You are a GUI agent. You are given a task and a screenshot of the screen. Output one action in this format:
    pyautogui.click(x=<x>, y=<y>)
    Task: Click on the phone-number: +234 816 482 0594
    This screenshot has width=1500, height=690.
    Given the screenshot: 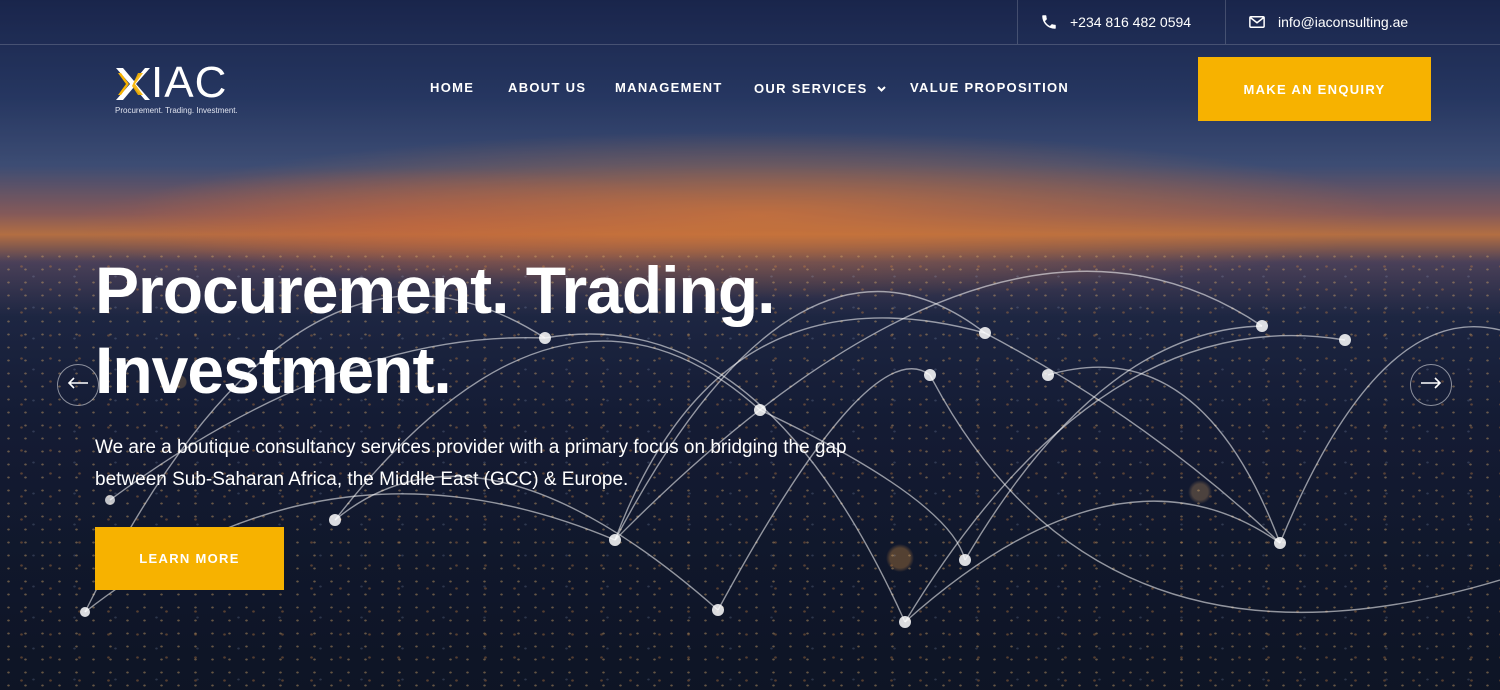 What is the action you would take?
    pyautogui.click(x=1131, y=22)
    